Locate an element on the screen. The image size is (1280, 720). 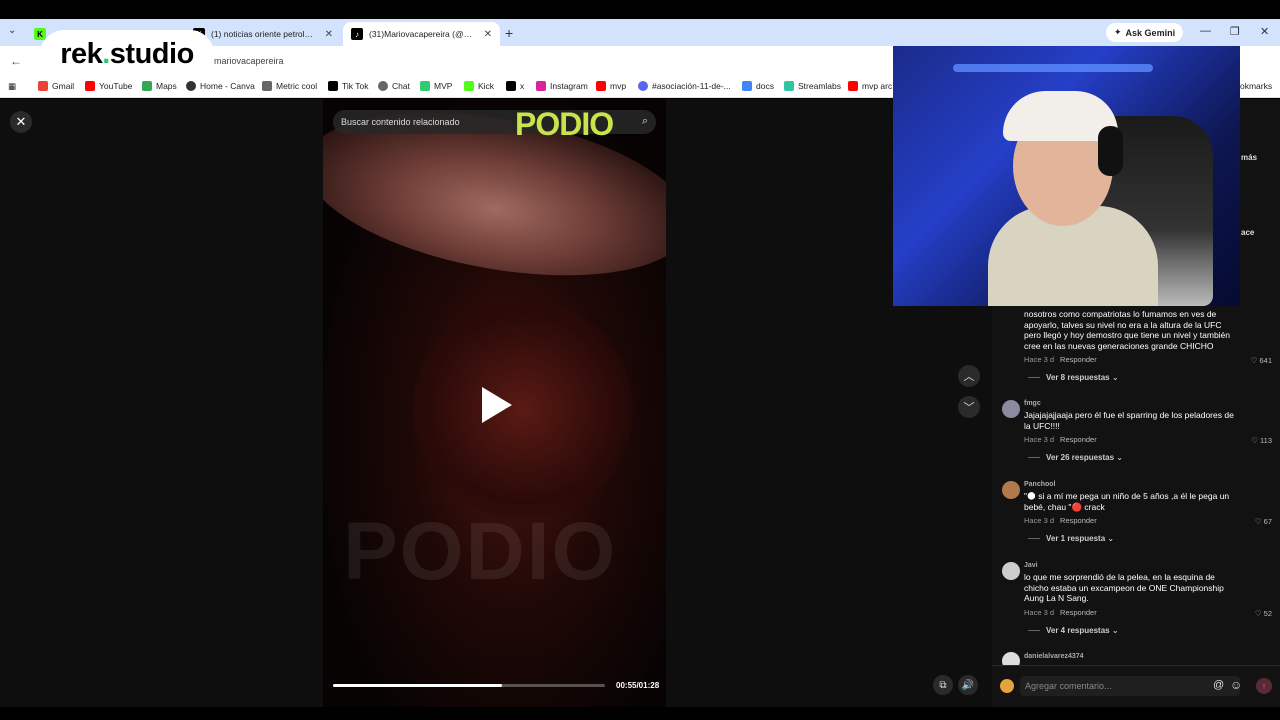
bookmark-streamlabs: Streamlabs is located at coordinates (812, 86).